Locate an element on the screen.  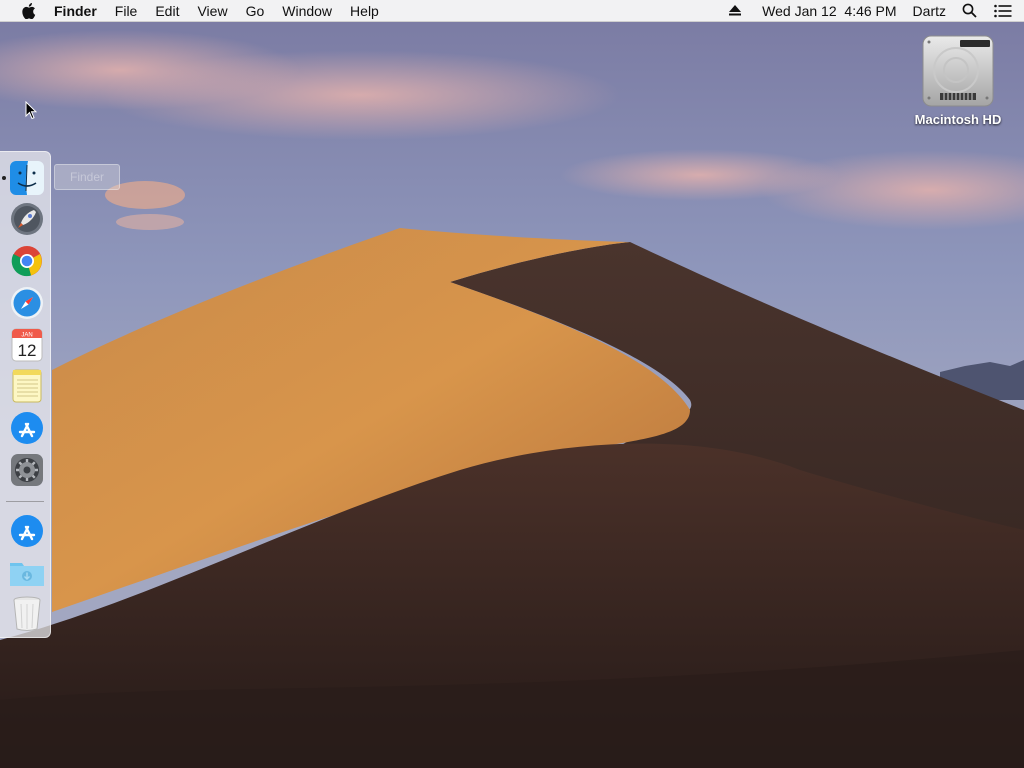
running-indicator is located at coordinates (4, 178).